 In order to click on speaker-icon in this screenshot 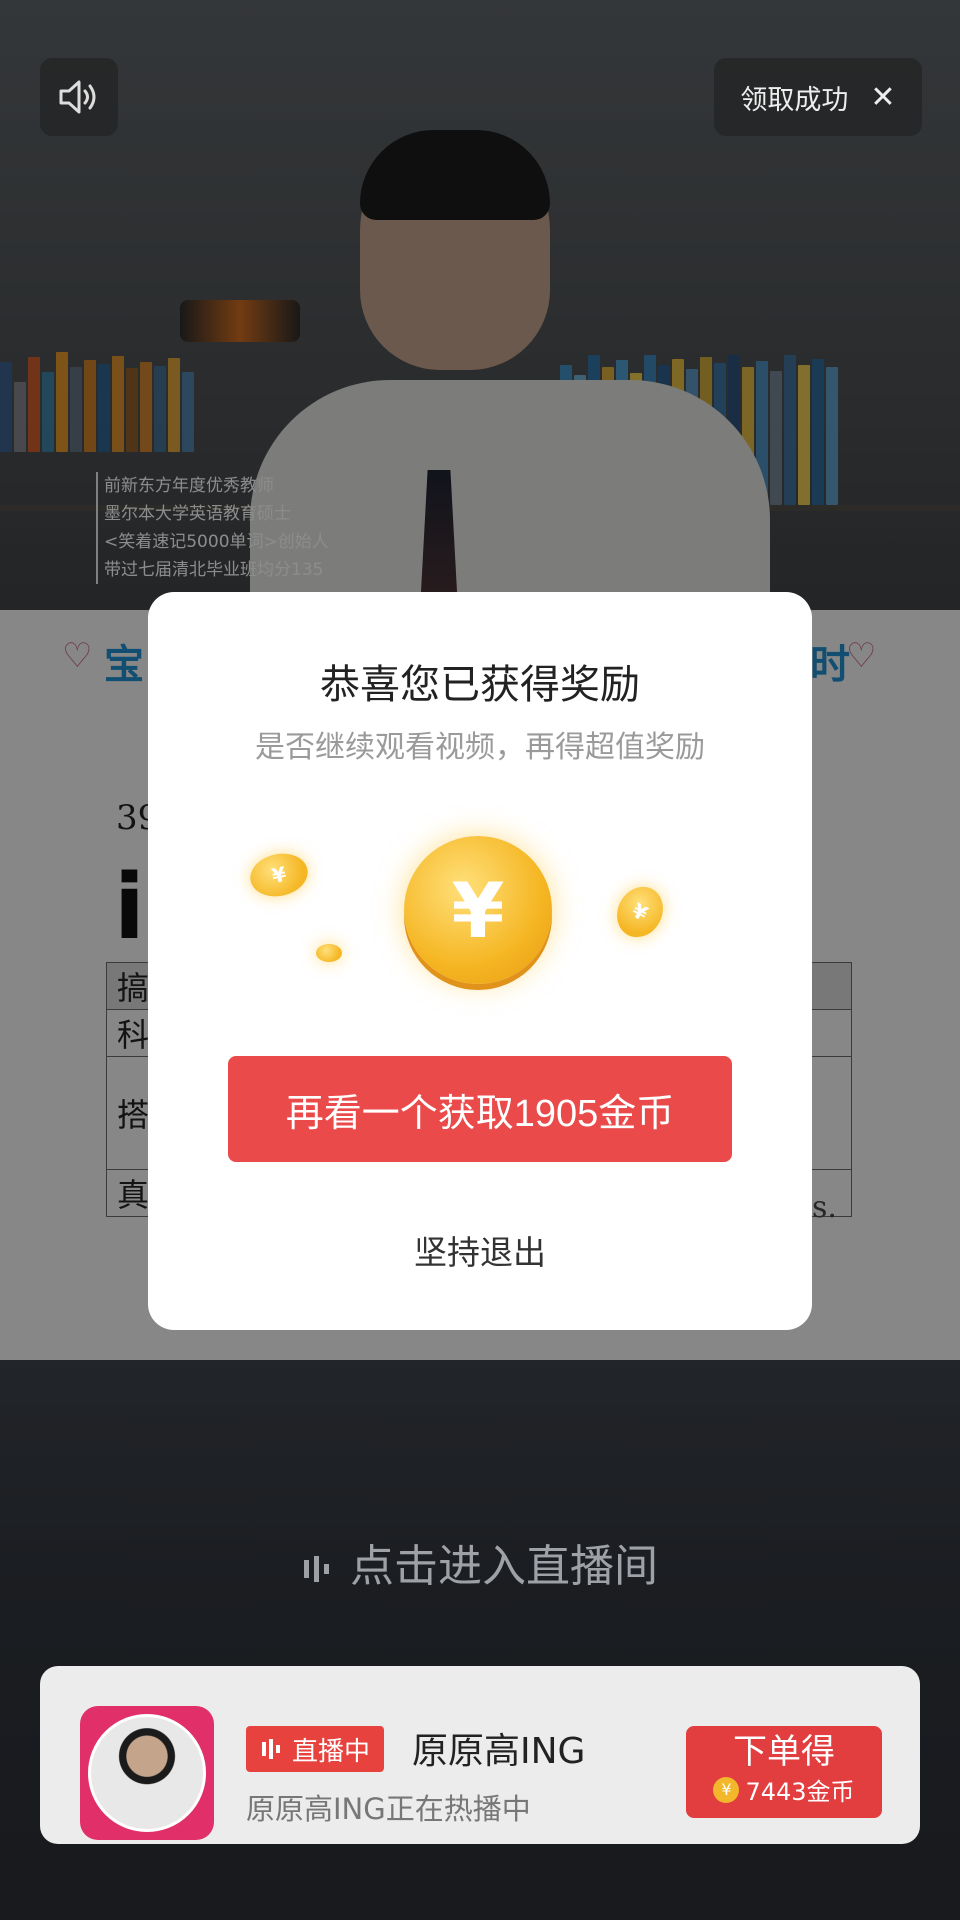, I will do `click(77, 97)`.